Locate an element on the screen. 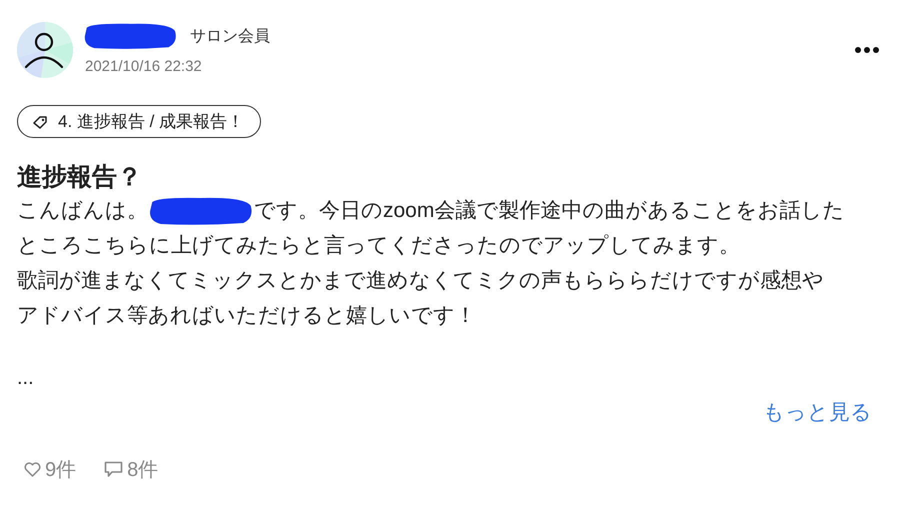 The image size is (900, 525). post-timestamp: 2021/10/16 22:32 is located at coordinates (144, 66).